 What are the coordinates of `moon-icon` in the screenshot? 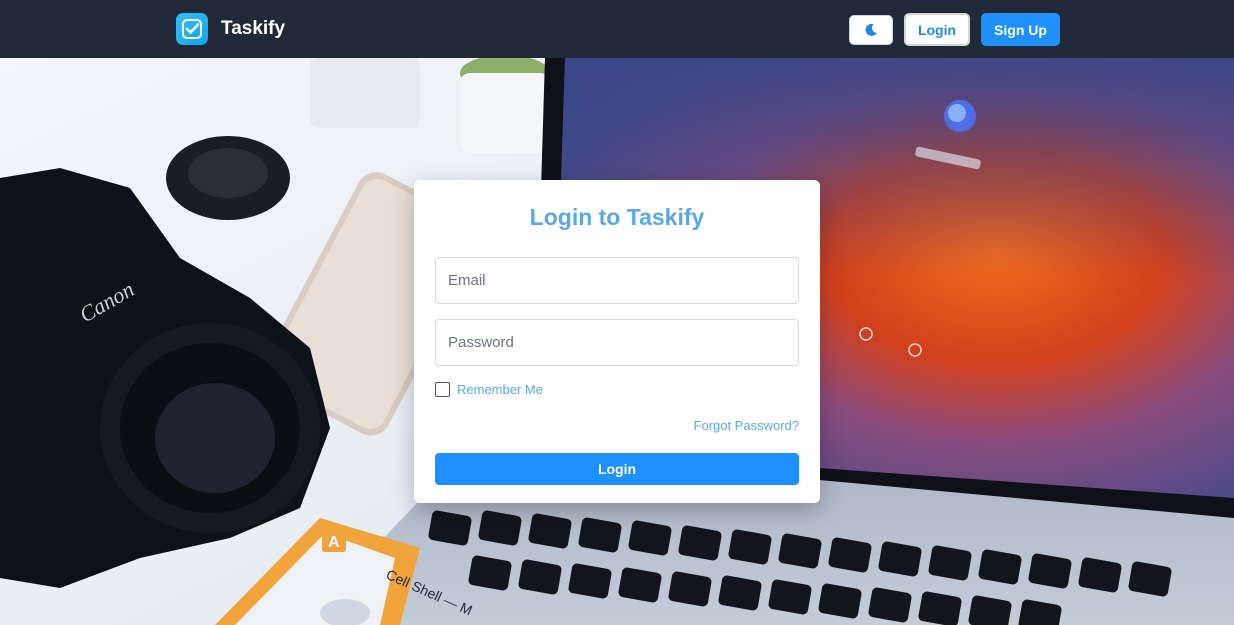 It's located at (871, 29).